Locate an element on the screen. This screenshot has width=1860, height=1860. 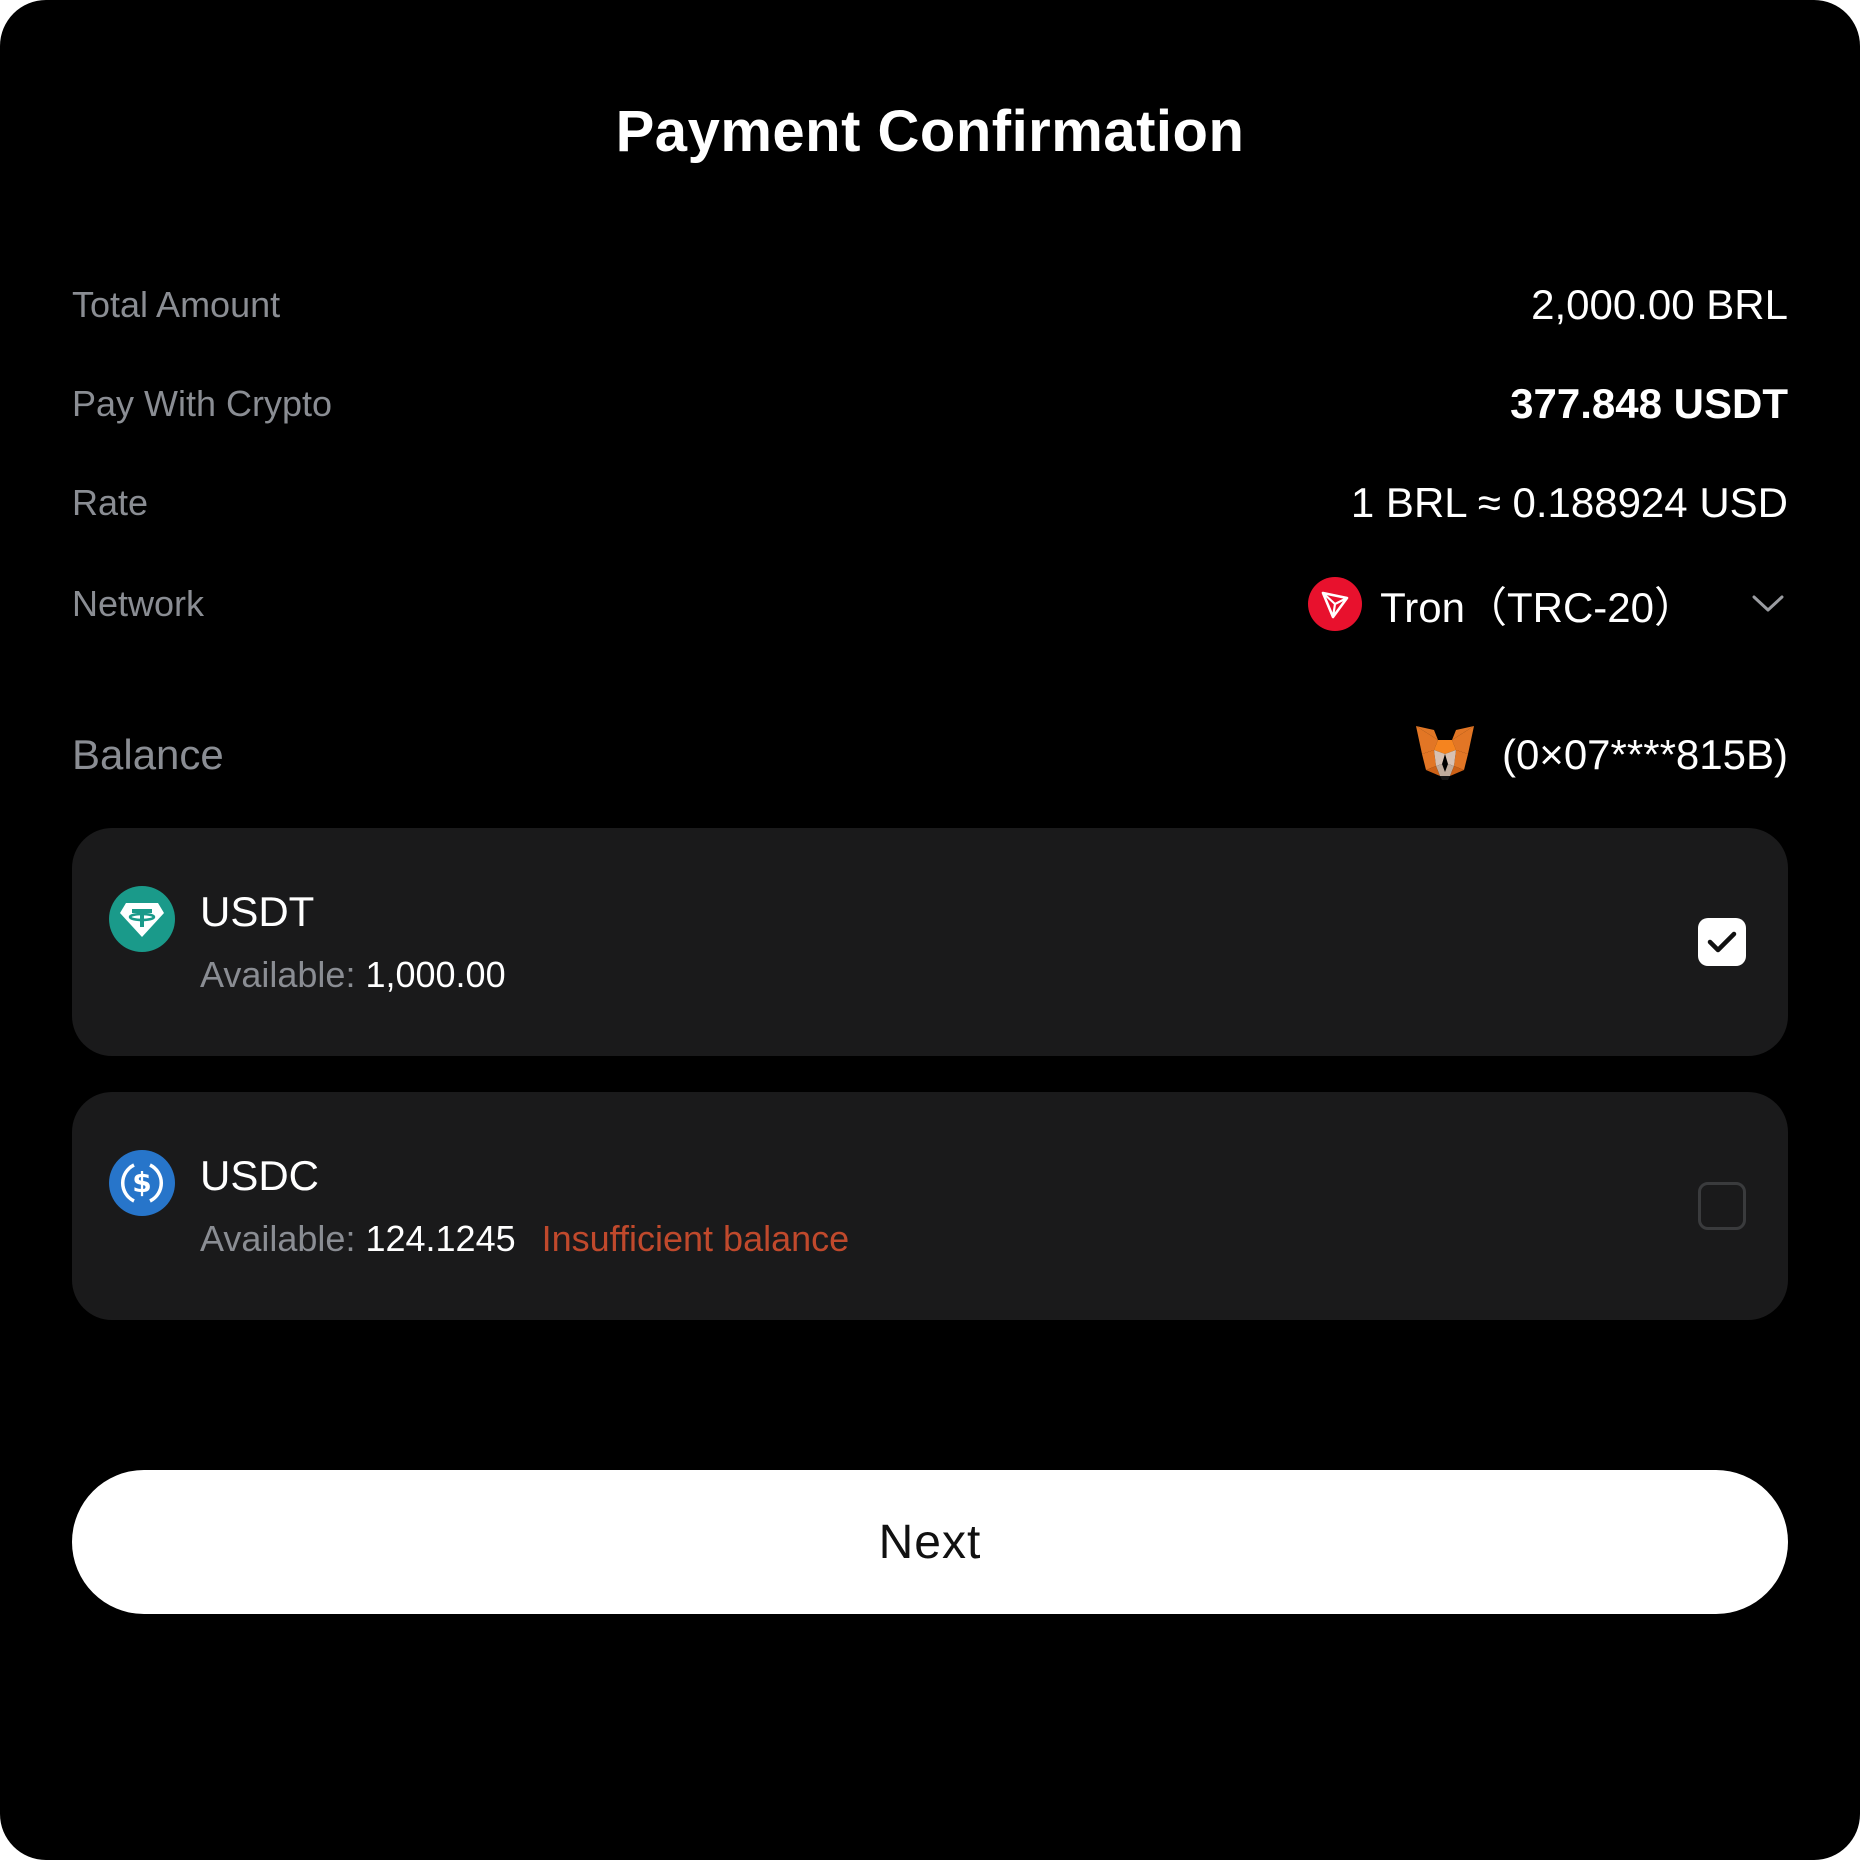
total-amount-row: Total Amount 2,000.00 BRL is located at coordinates (930, 305).